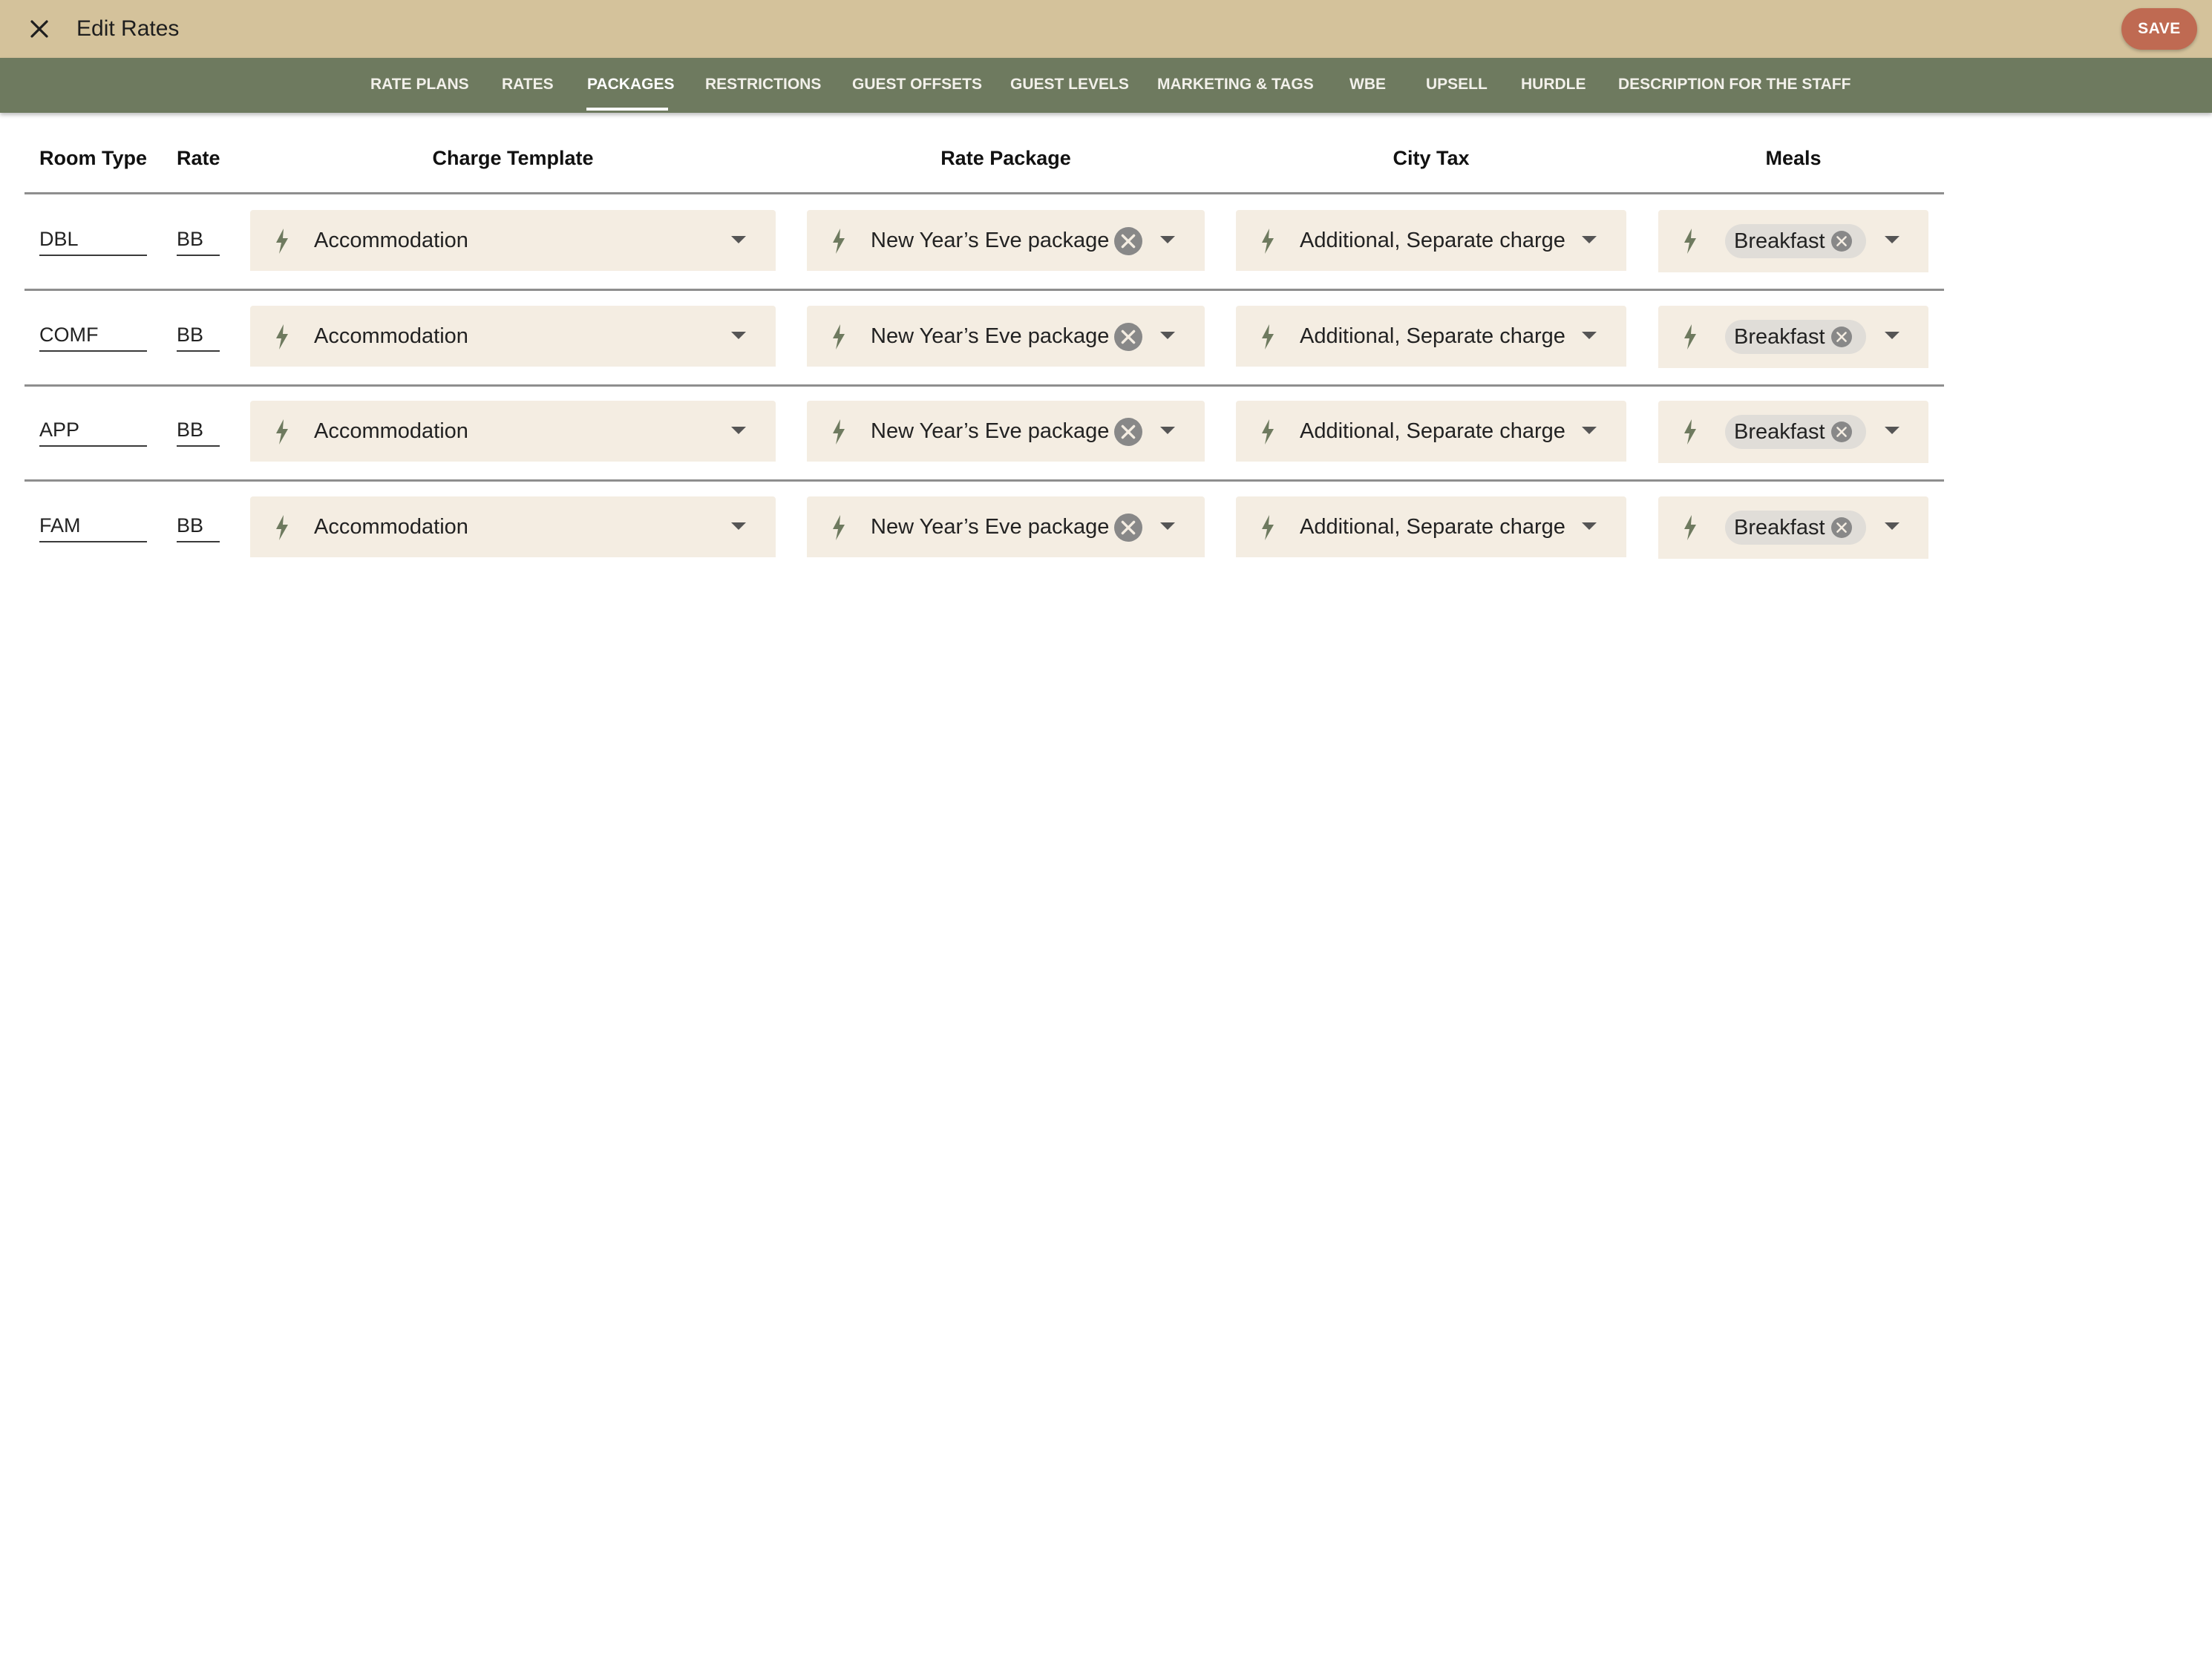  What do you see at coordinates (198, 158) in the screenshot?
I see `column-header-rate: Rate` at bounding box center [198, 158].